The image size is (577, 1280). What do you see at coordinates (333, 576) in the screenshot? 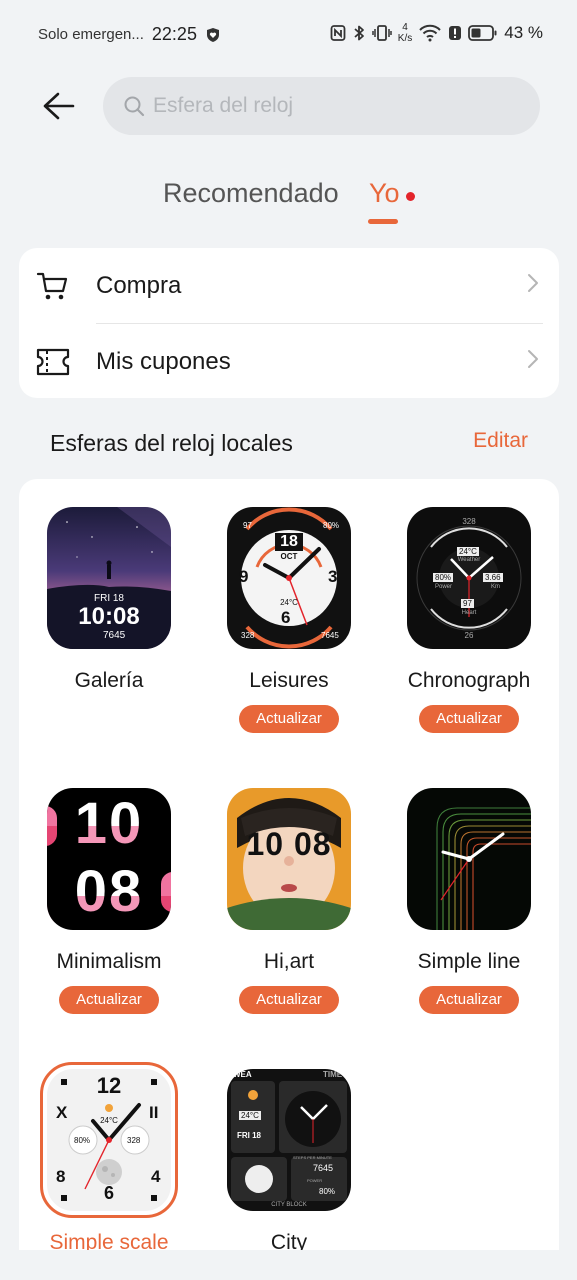
I see `thumb-numeral: 3` at bounding box center [333, 576].